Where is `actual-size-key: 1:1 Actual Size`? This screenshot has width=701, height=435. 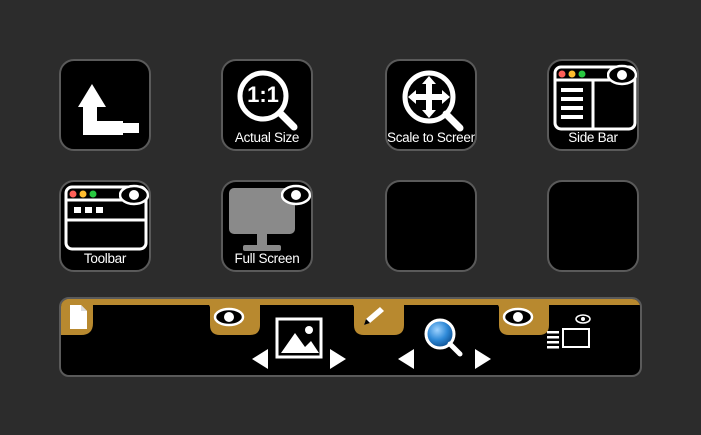
actual-size-key: 1:1 Actual Size is located at coordinates (267, 105).